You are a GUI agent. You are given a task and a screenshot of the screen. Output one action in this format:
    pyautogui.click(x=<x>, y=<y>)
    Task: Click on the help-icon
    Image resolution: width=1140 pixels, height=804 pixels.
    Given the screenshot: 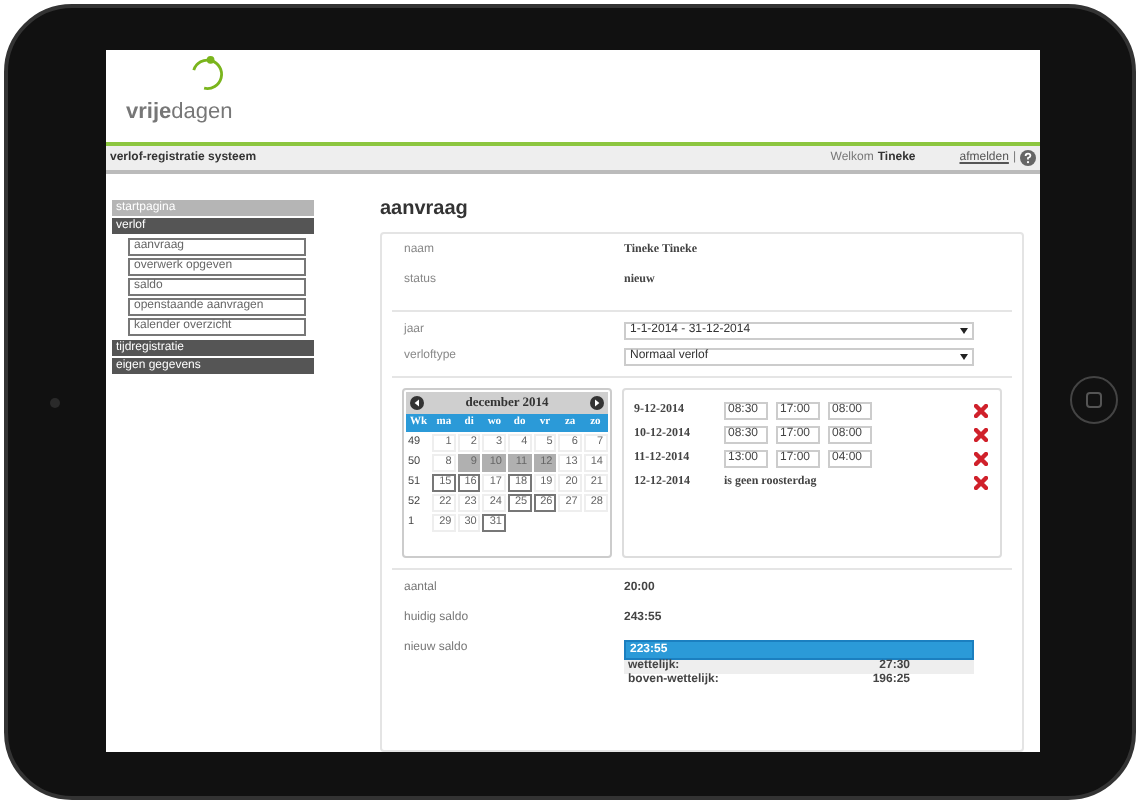 What is the action you would take?
    pyautogui.click(x=1028, y=158)
    